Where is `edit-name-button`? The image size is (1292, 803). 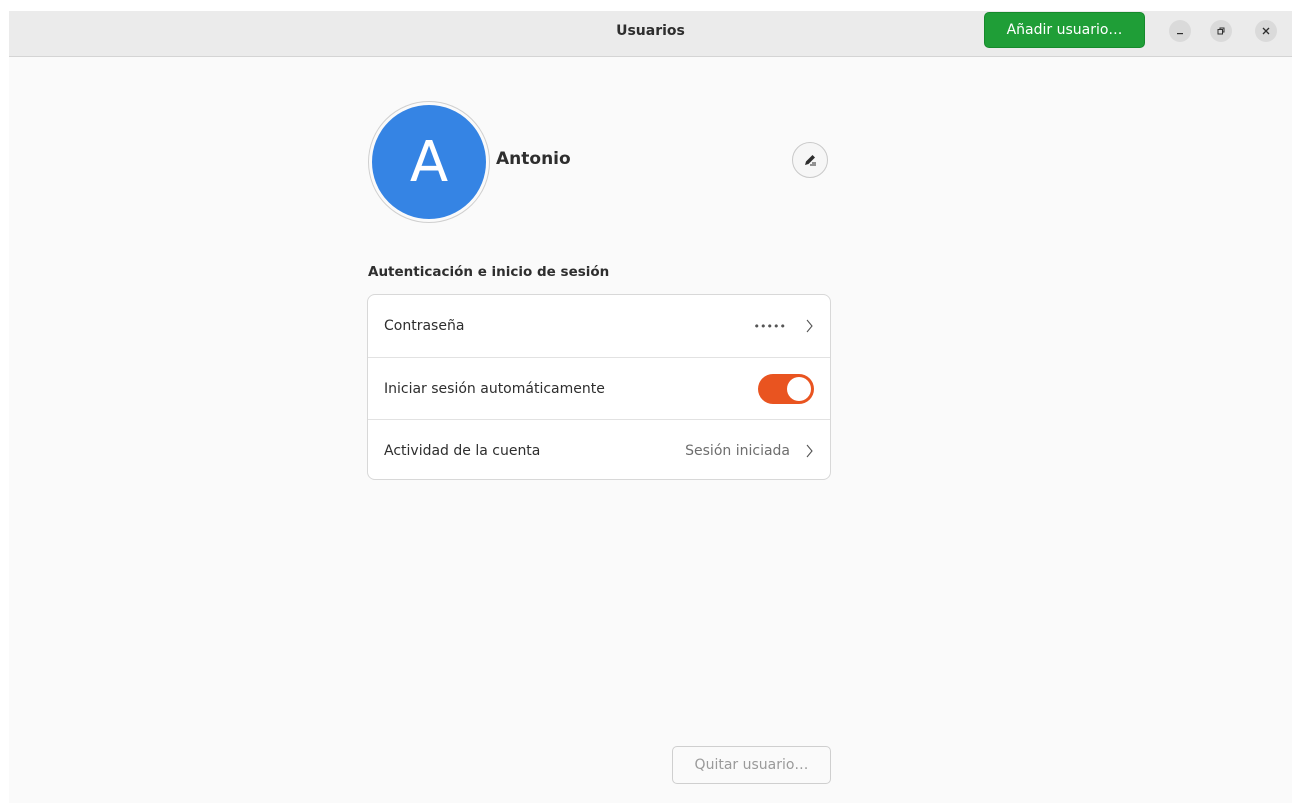
edit-name-button is located at coordinates (810, 160).